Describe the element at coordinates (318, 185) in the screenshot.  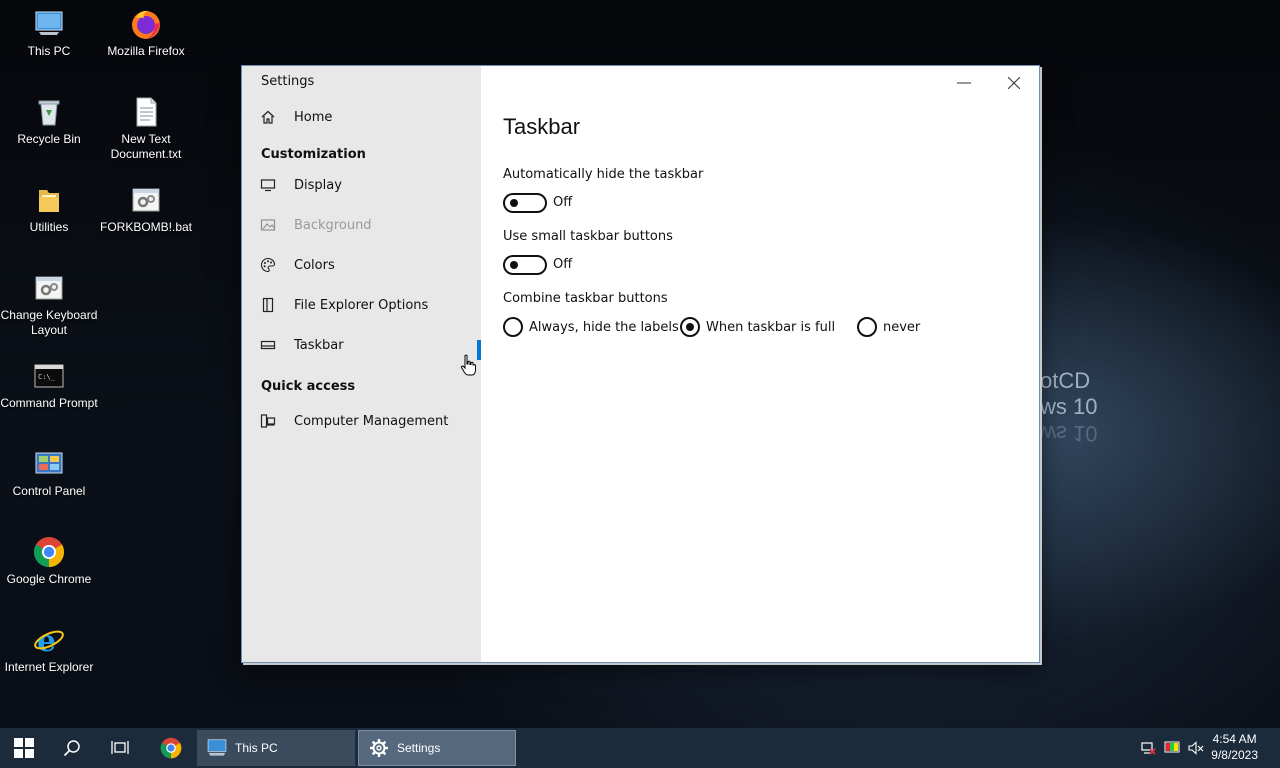
I see `nav-item-label: Display` at that location.